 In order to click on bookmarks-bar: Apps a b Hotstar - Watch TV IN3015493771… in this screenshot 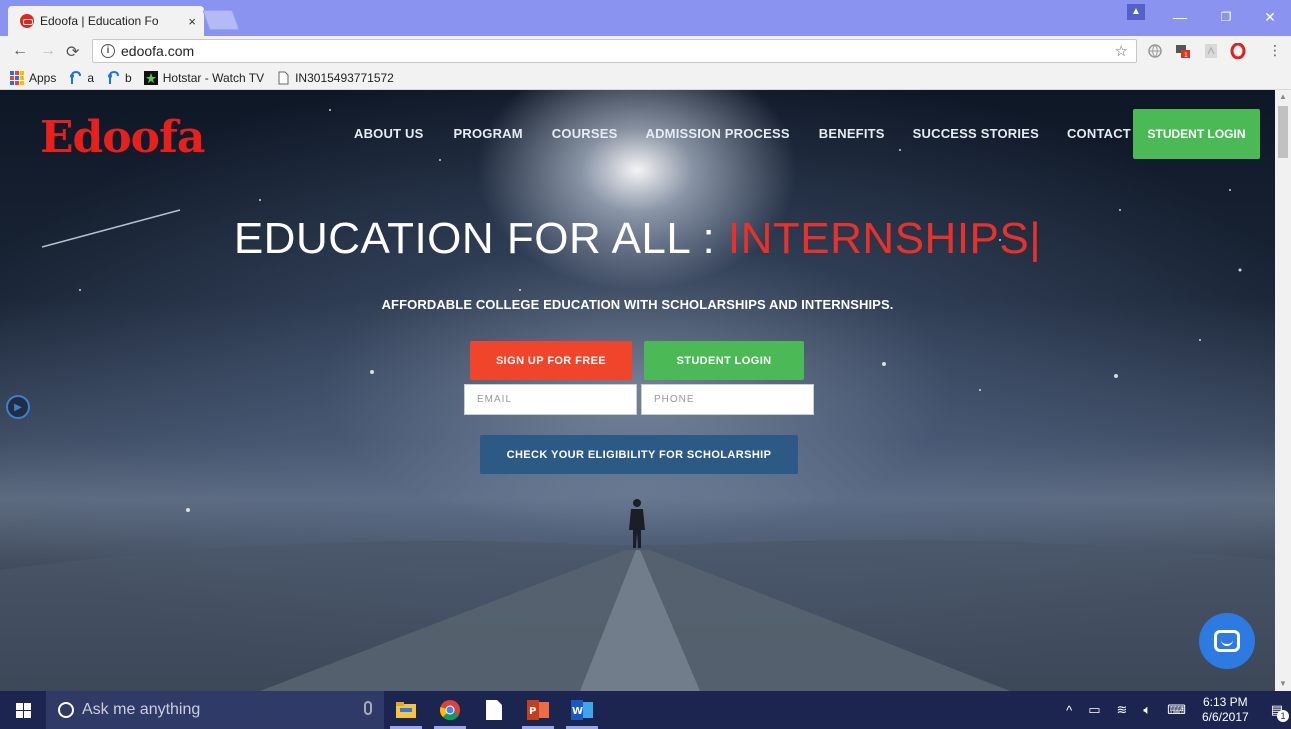, I will do `click(645, 78)`.